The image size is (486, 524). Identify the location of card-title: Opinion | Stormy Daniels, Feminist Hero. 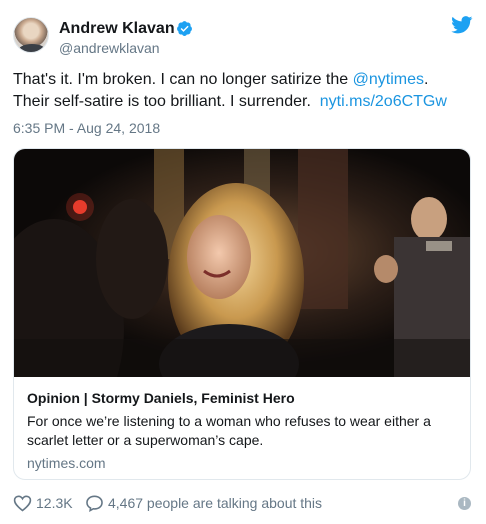
(161, 398).